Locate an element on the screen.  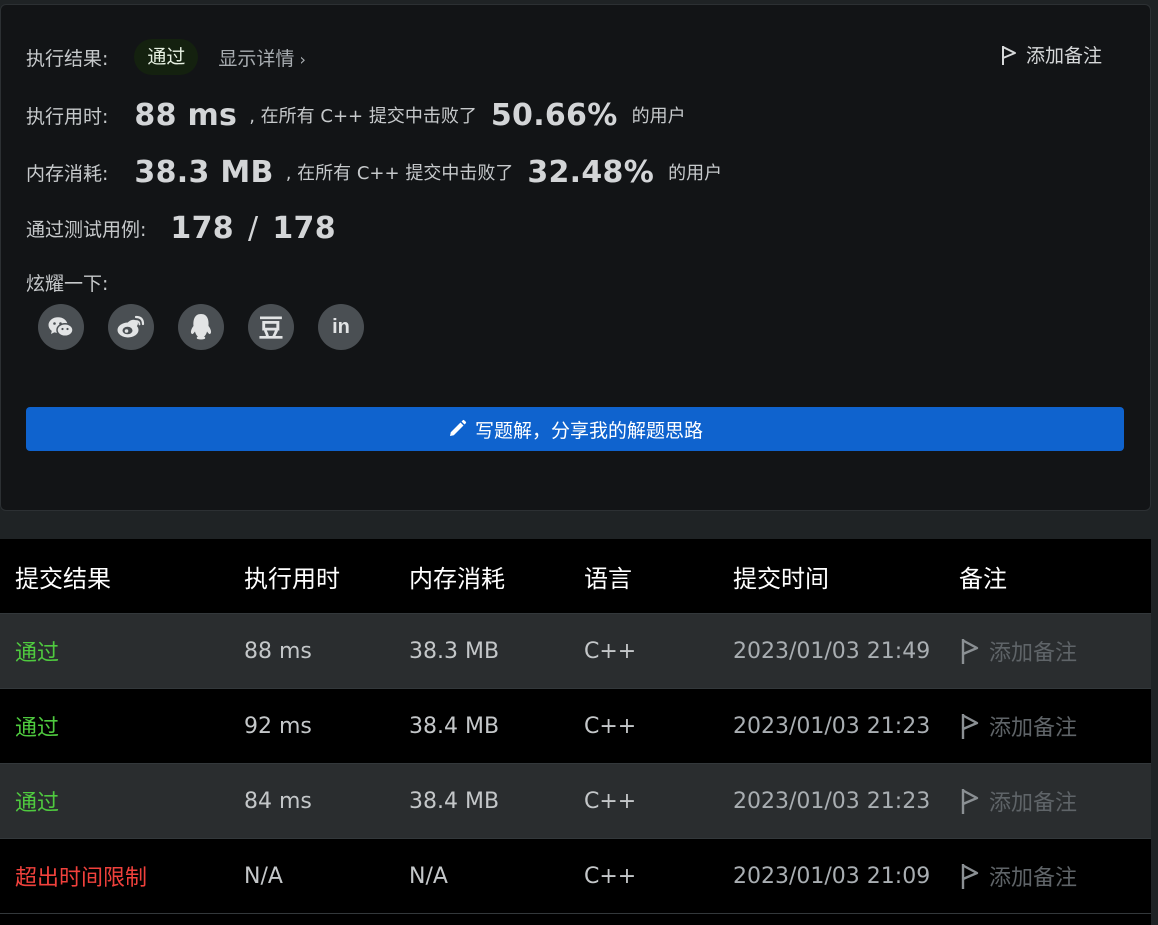
row-submit-time: 2023/01/03 21:49 is located at coordinates (832, 651).